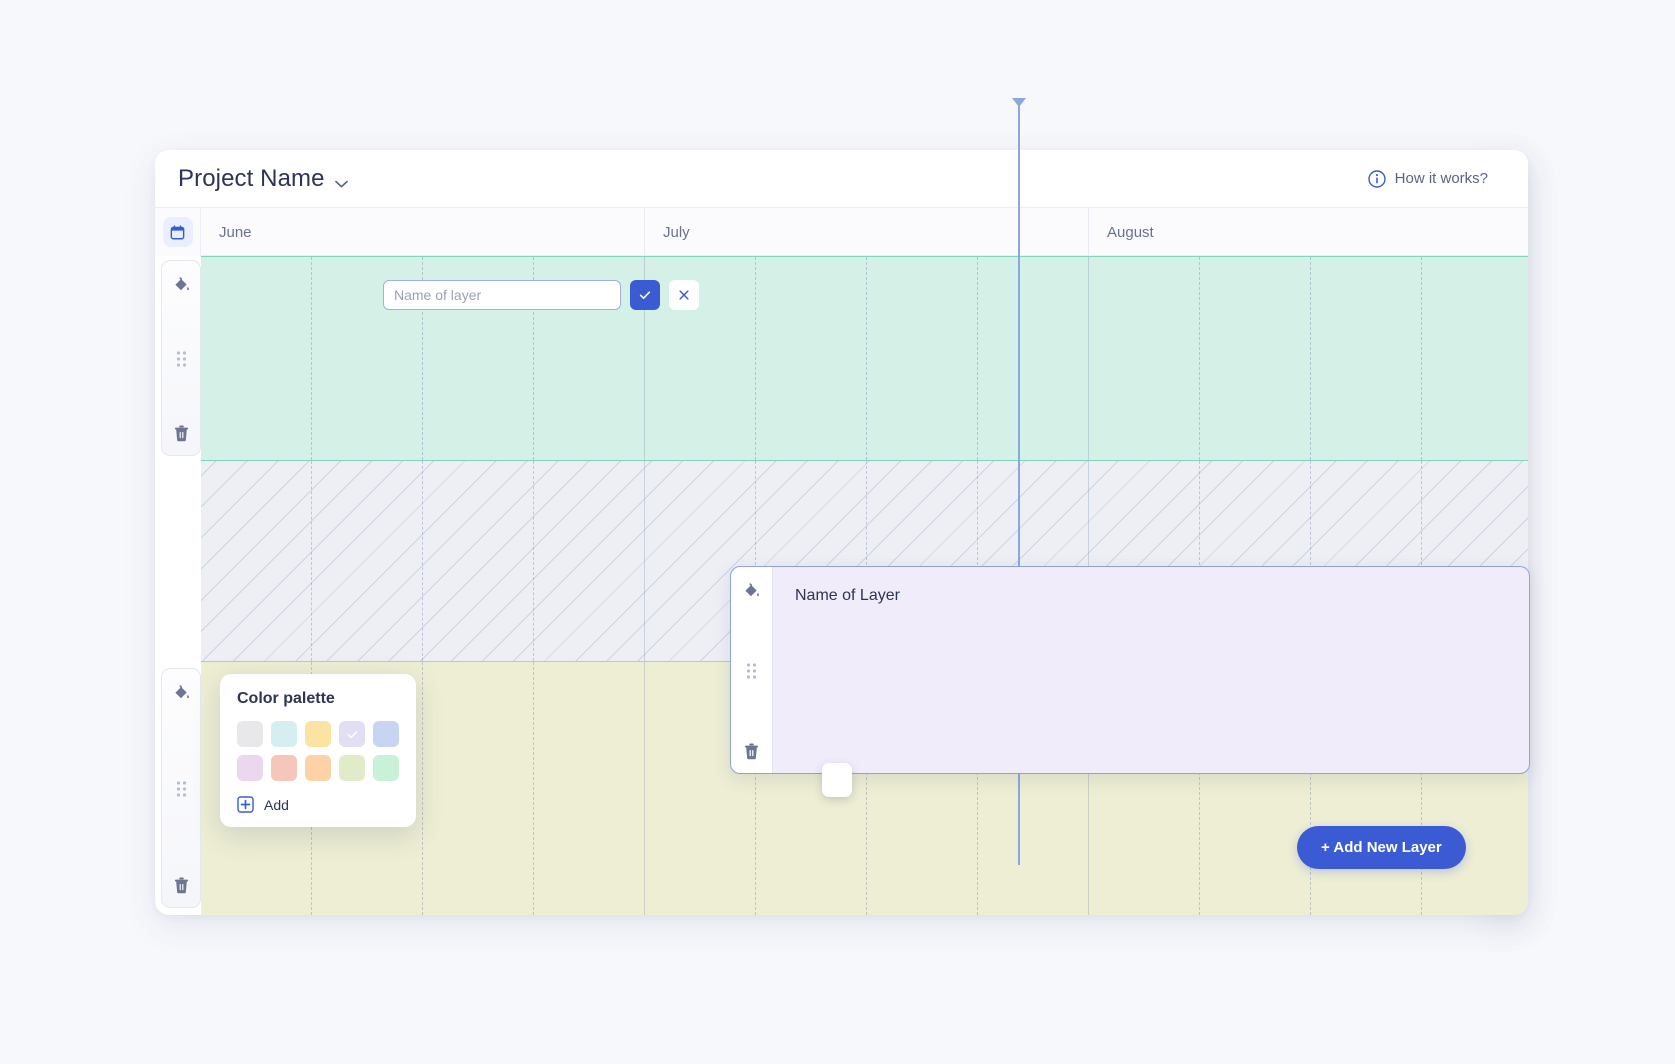 This screenshot has width=1675, height=1064. I want to click on color-swatch-yellow, so click(318, 734).